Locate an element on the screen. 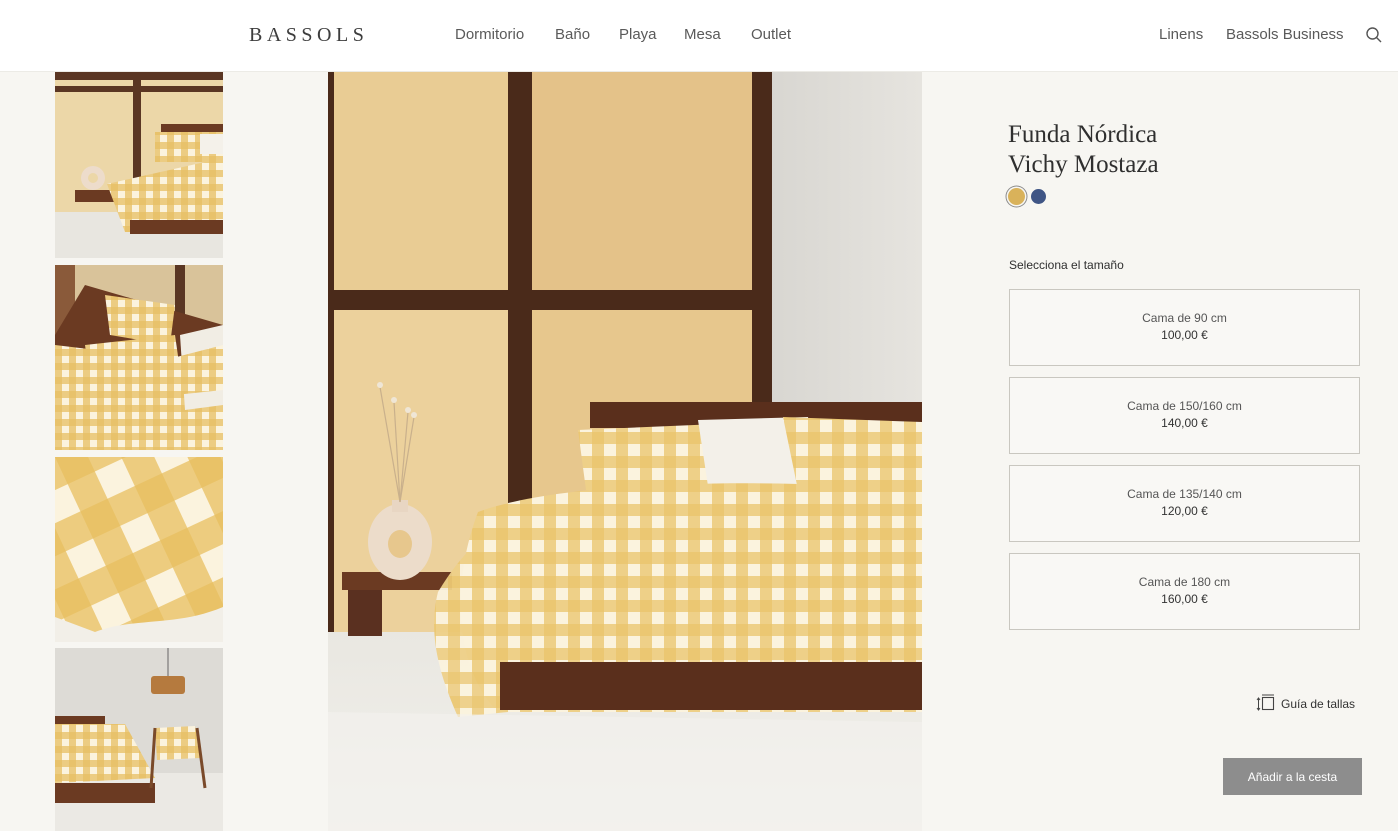 This screenshot has width=1398, height=831. size-option-price: 120,00 € is located at coordinates (1184, 511).